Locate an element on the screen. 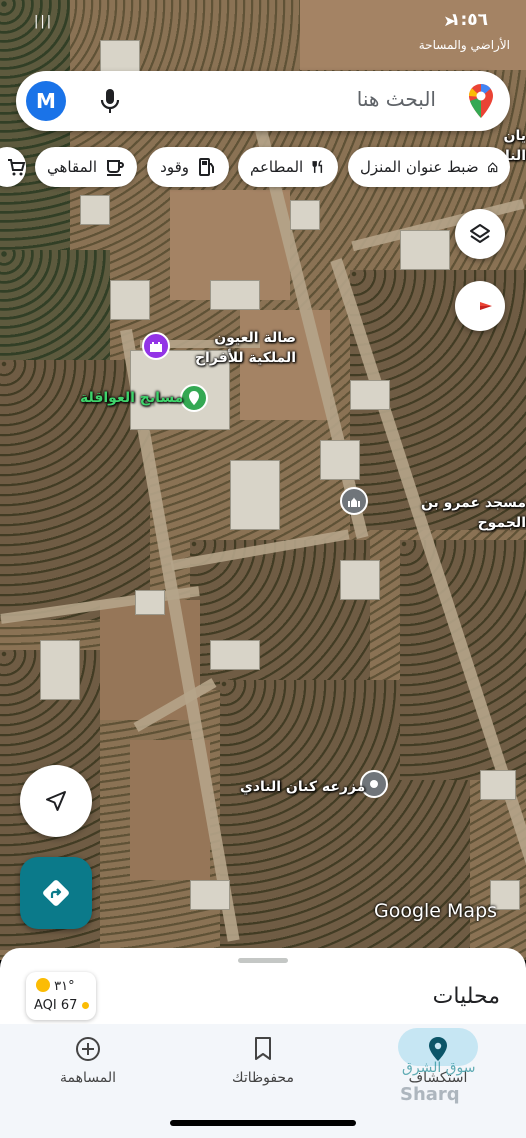  chip-set-home: ضبط عنوان المنزل is located at coordinates (429, 167).